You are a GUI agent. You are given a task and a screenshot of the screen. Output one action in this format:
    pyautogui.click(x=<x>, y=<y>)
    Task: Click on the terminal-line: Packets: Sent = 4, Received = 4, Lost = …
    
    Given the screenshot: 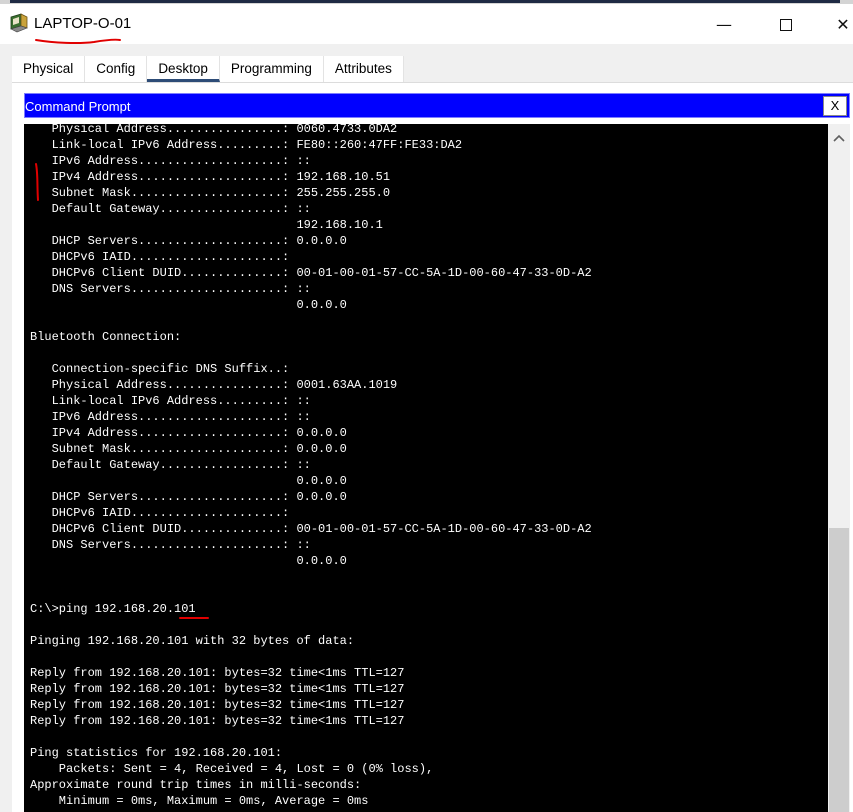 What is the action you would take?
    pyautogui.click(x=232, y=769)
    